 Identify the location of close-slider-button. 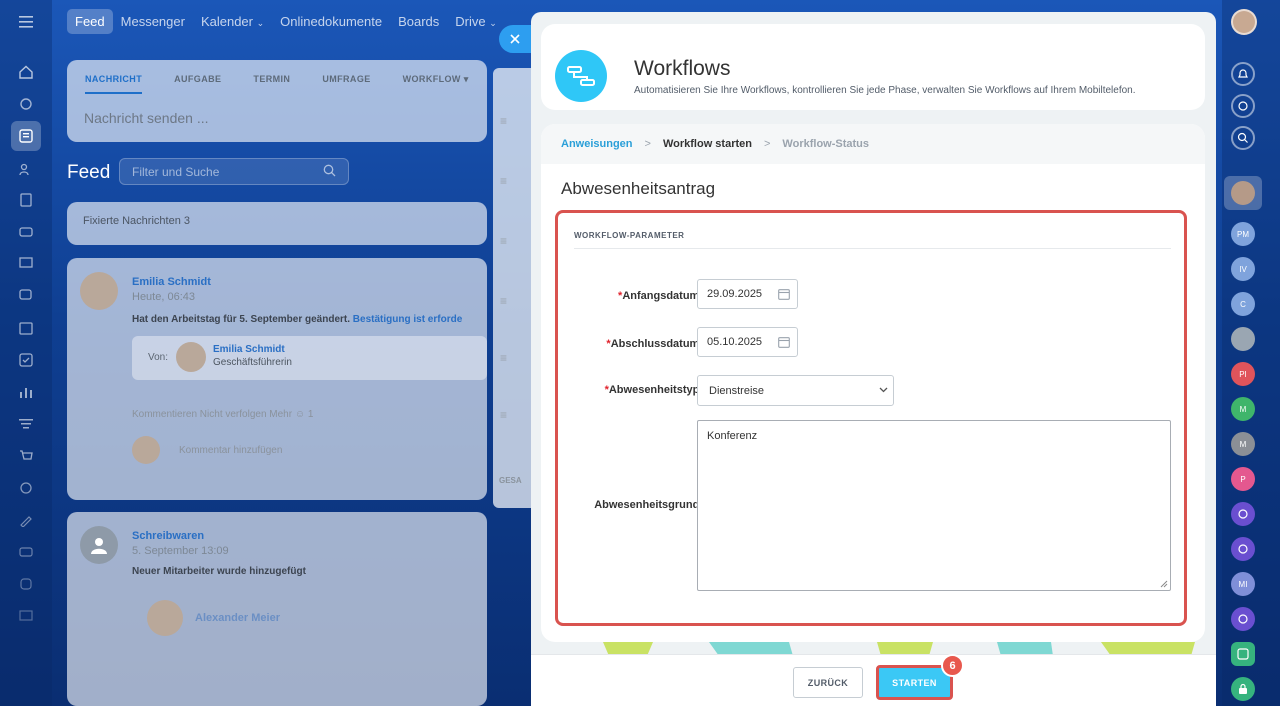
(515, 39).